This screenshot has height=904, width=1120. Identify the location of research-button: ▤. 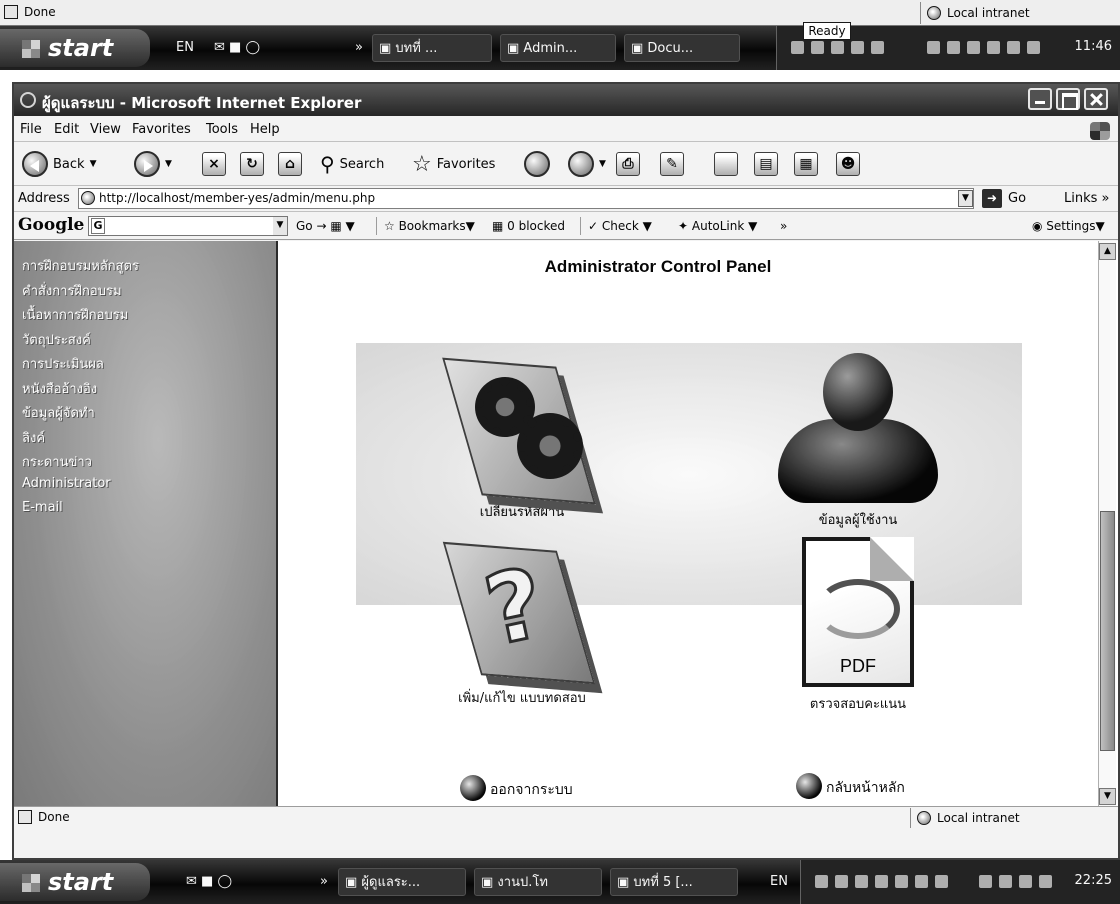
(766, 164).